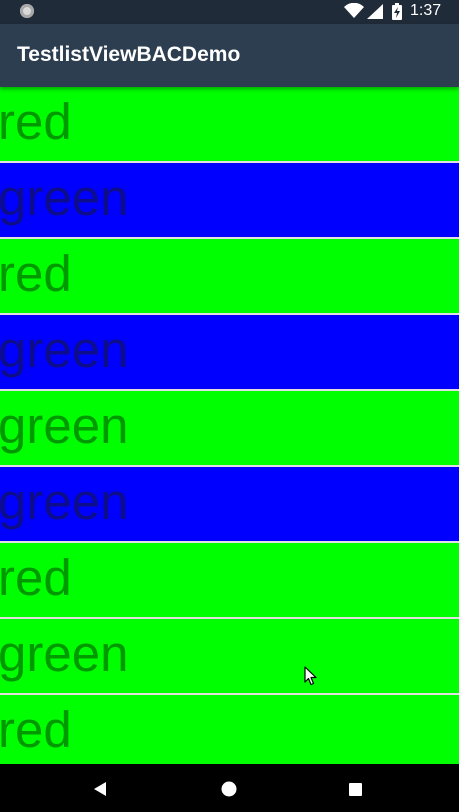 The width and height of the screenshot is (459, 812). Describe the element at coordinates (375, 11) in the screenshot. I see `signal-icon` at that location.